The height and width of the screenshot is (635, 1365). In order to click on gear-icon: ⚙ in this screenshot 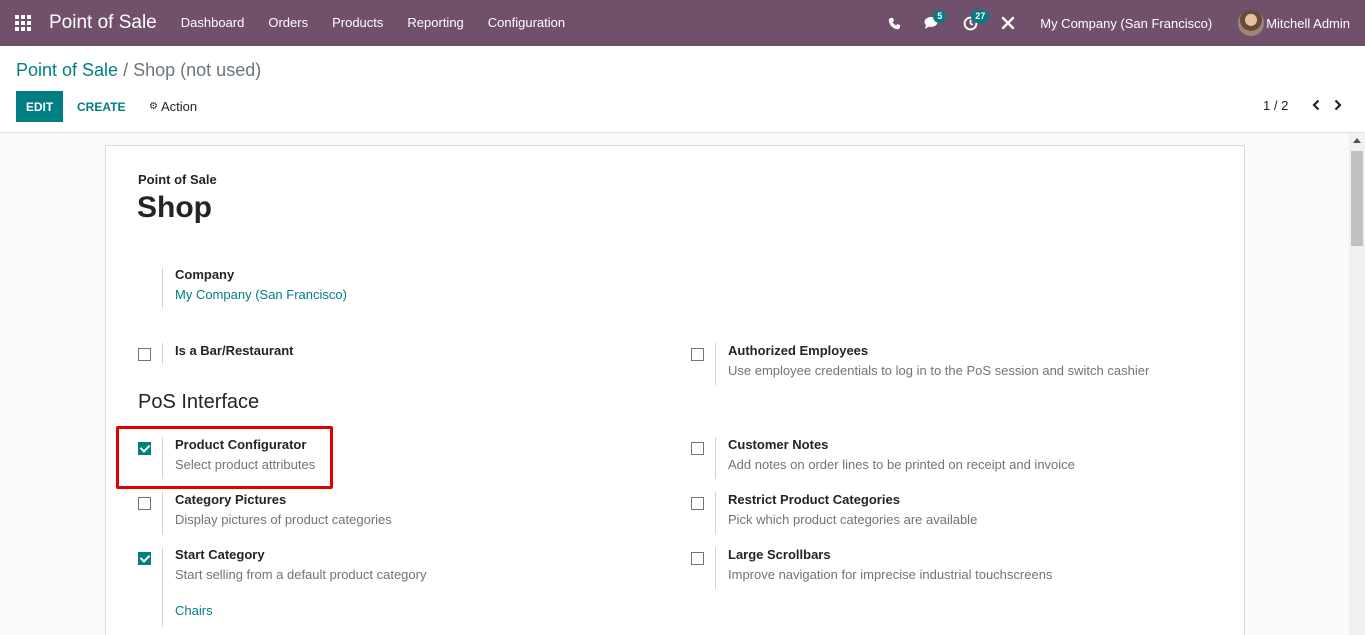, I will do `click(153, 106)`.